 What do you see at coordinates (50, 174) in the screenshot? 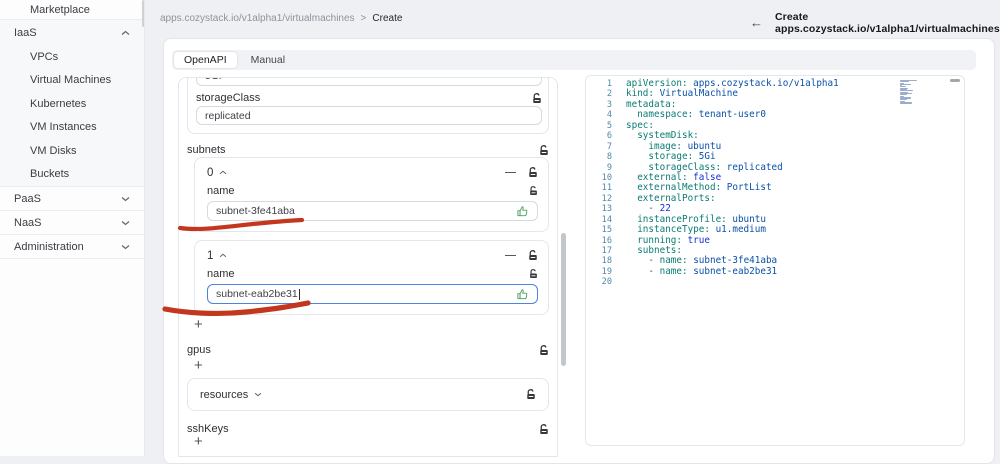
I see `sidebar-item-label: Buckets` at bounding box center [50, 174].